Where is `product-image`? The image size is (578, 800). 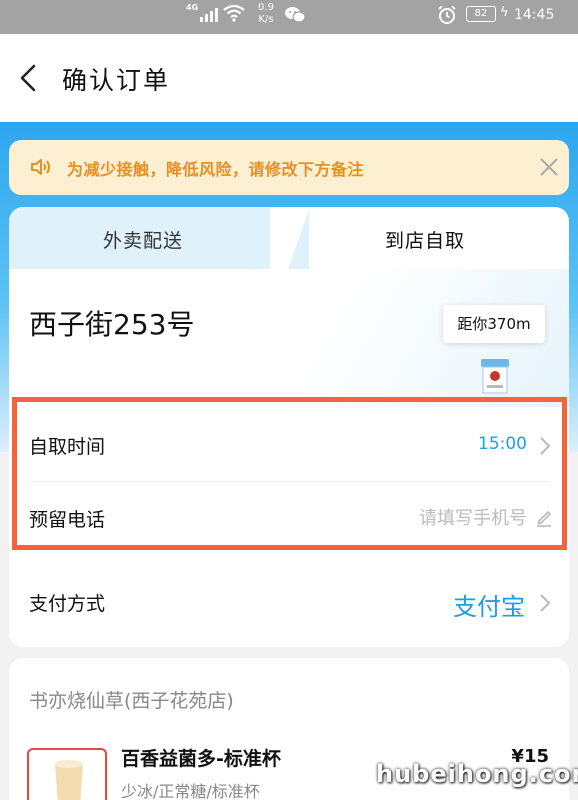 product-image is located at coordinates (67, 774).